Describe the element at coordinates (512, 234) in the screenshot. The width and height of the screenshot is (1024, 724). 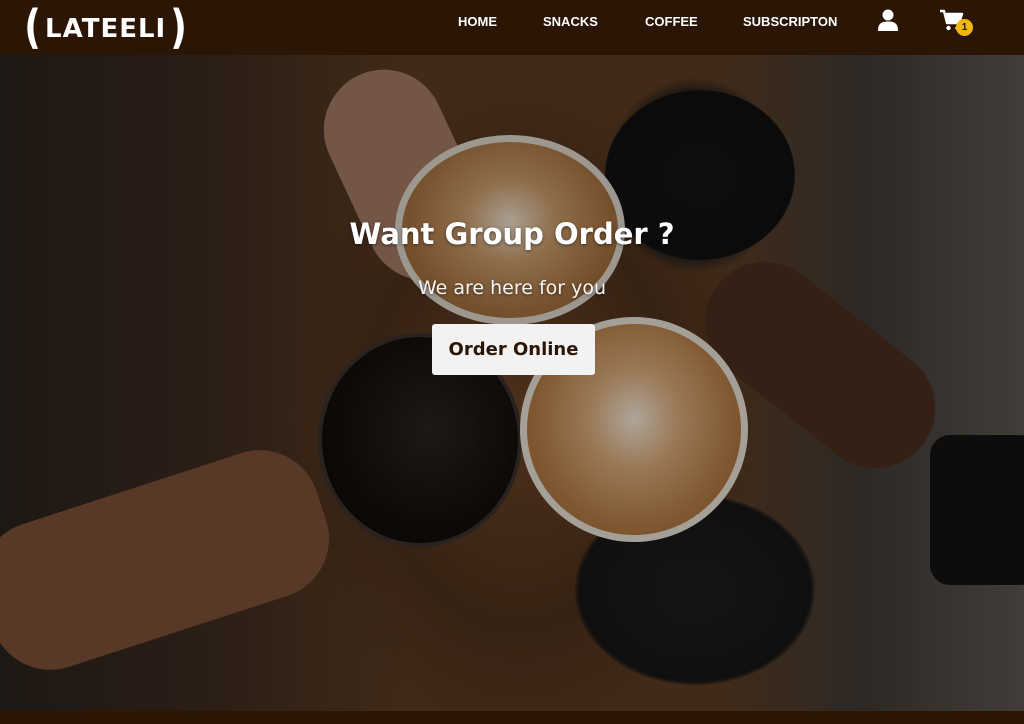
I see `hero-title: Want Group Order ?` at that location.